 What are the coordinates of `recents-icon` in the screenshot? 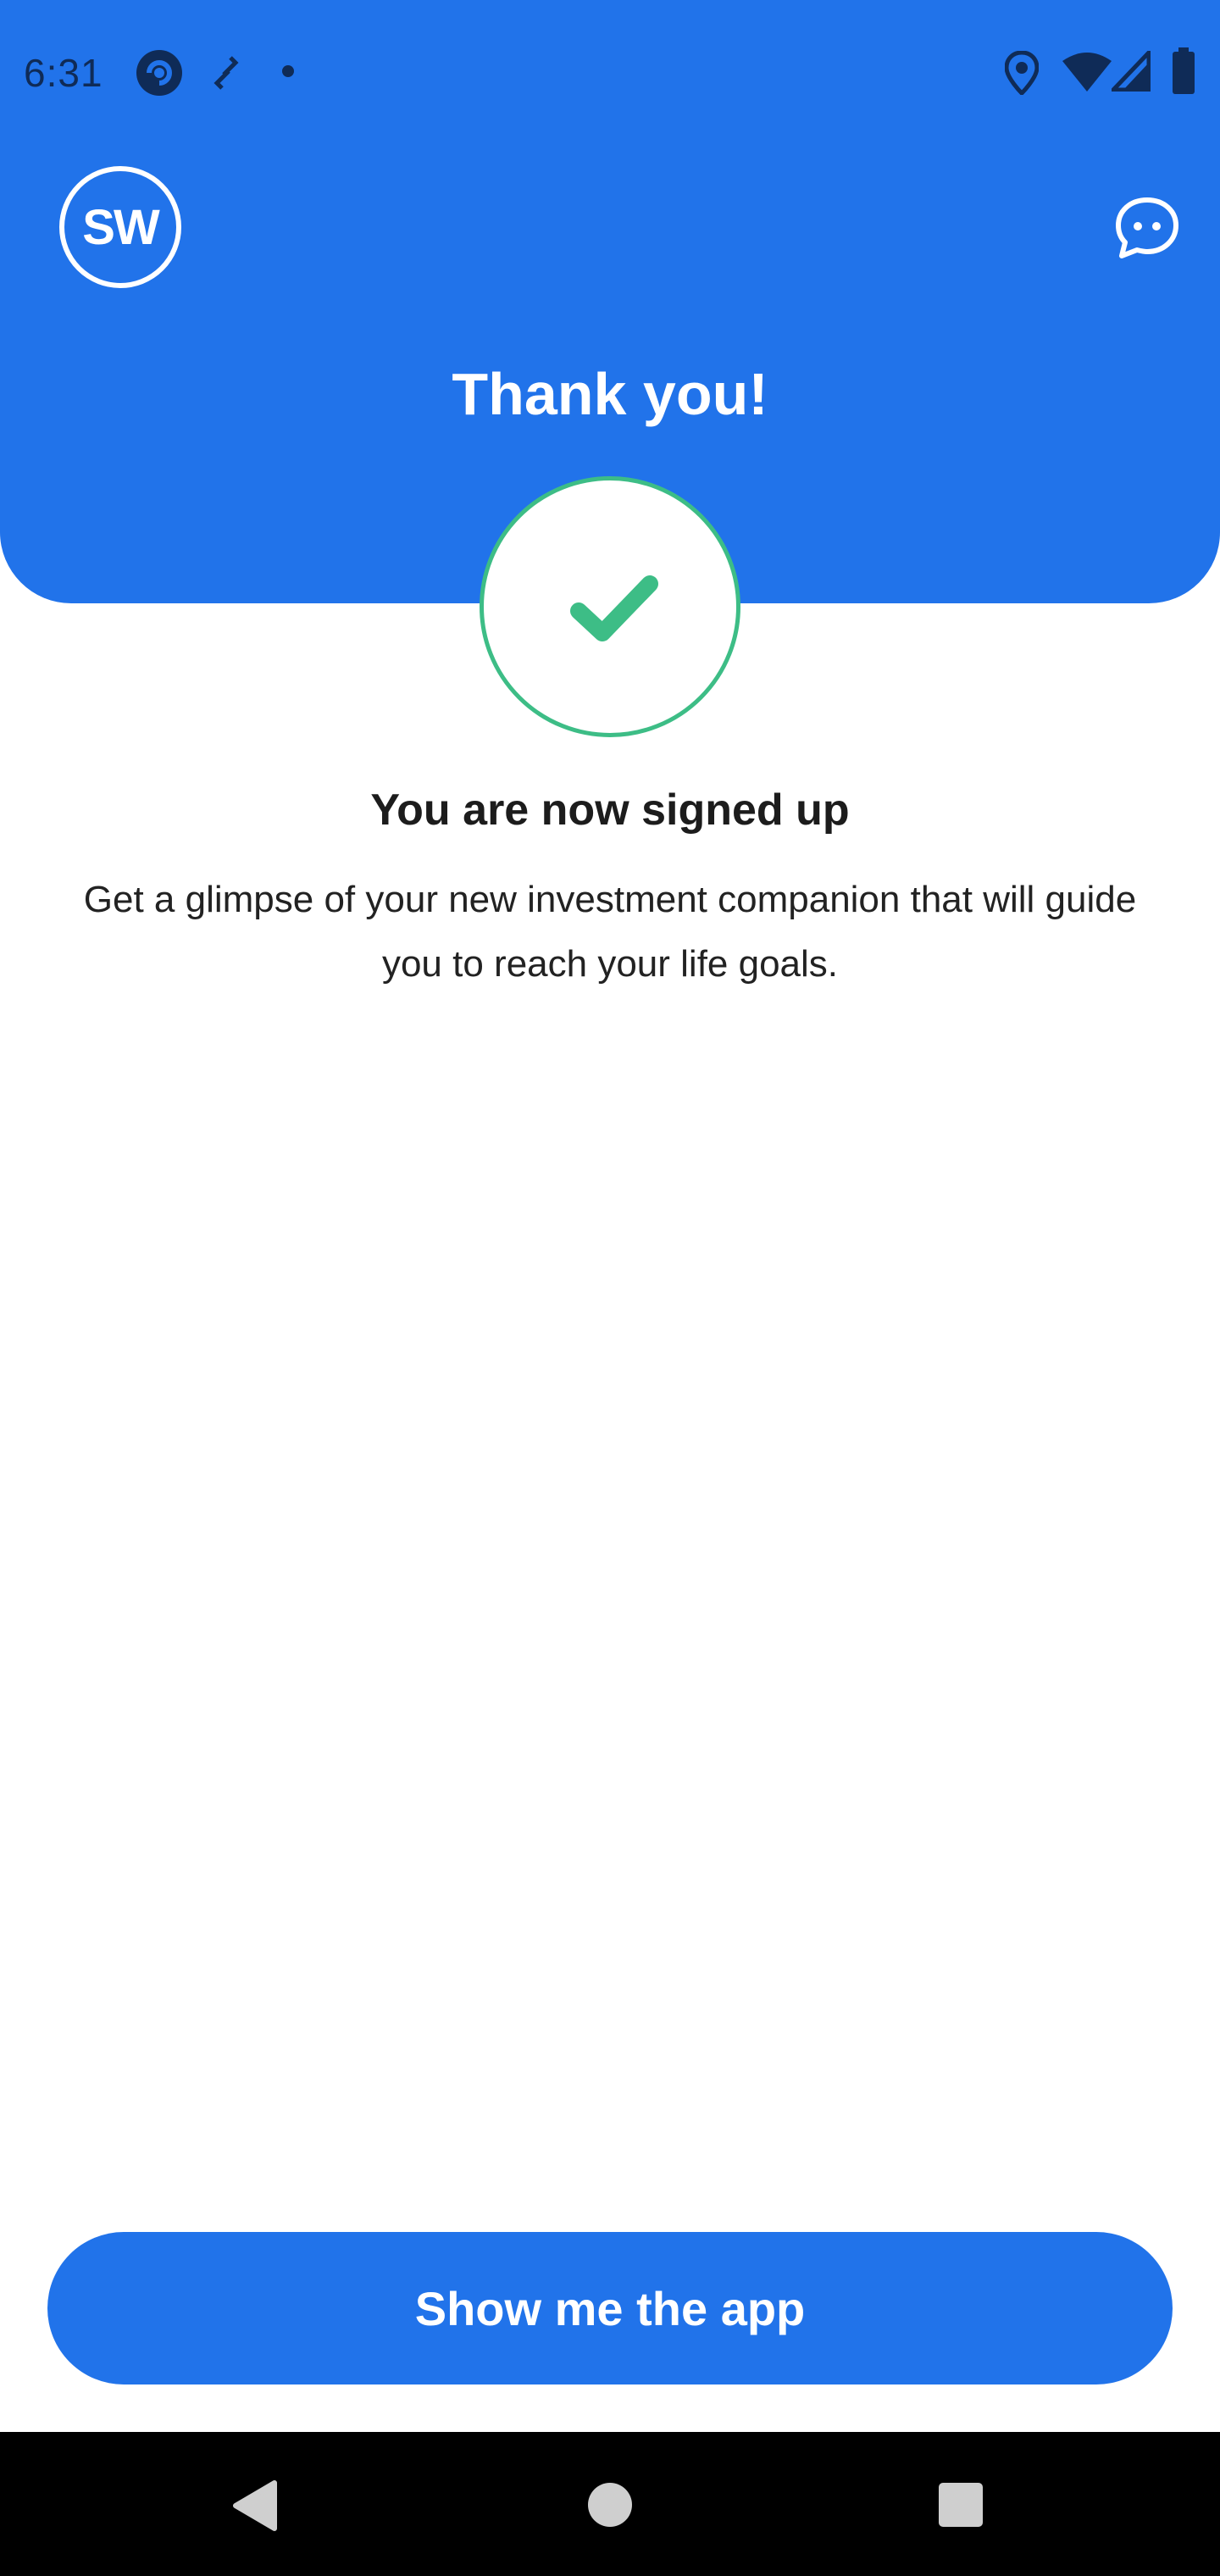 It's located at (960, 2505).